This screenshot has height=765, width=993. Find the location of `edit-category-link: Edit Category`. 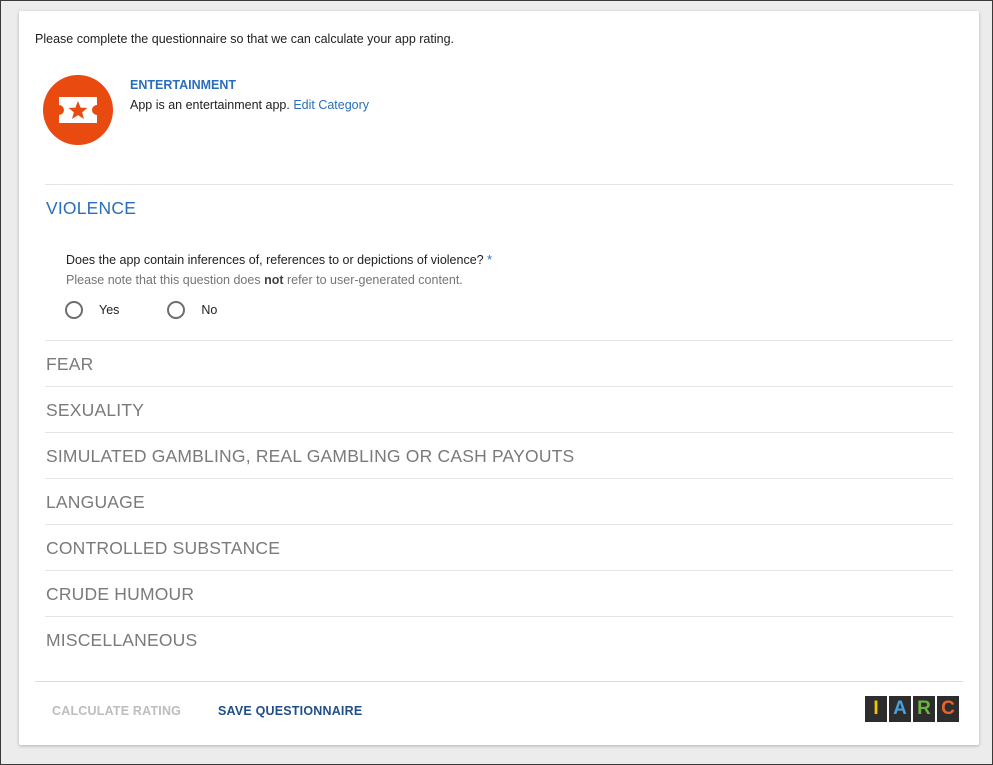

edit-category-link: Edit Category is located at coordinates (331, 105).